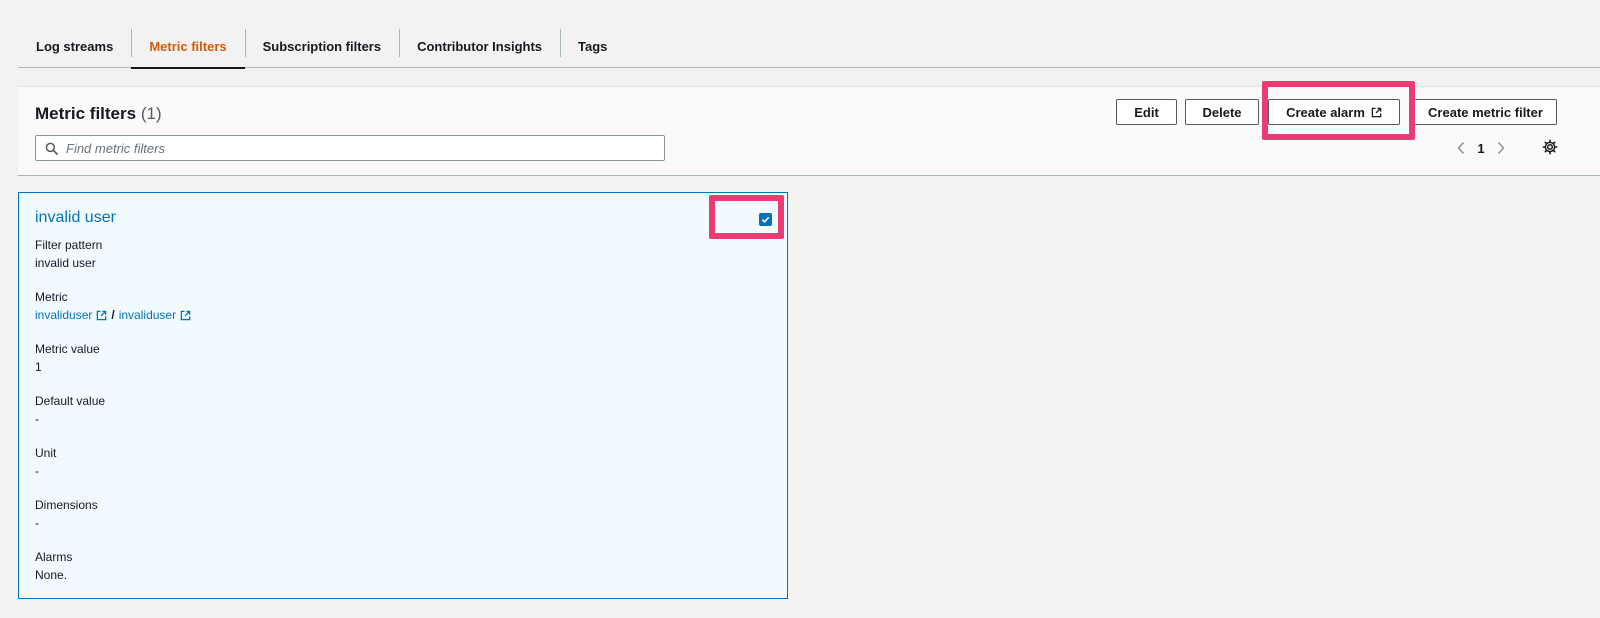 Image resolution: width=1600 pixels, height=618 pixels. Describe the element at coordinates (147, 315) in the screenshot. I see `metric-name-link: invaliduser` at that location.